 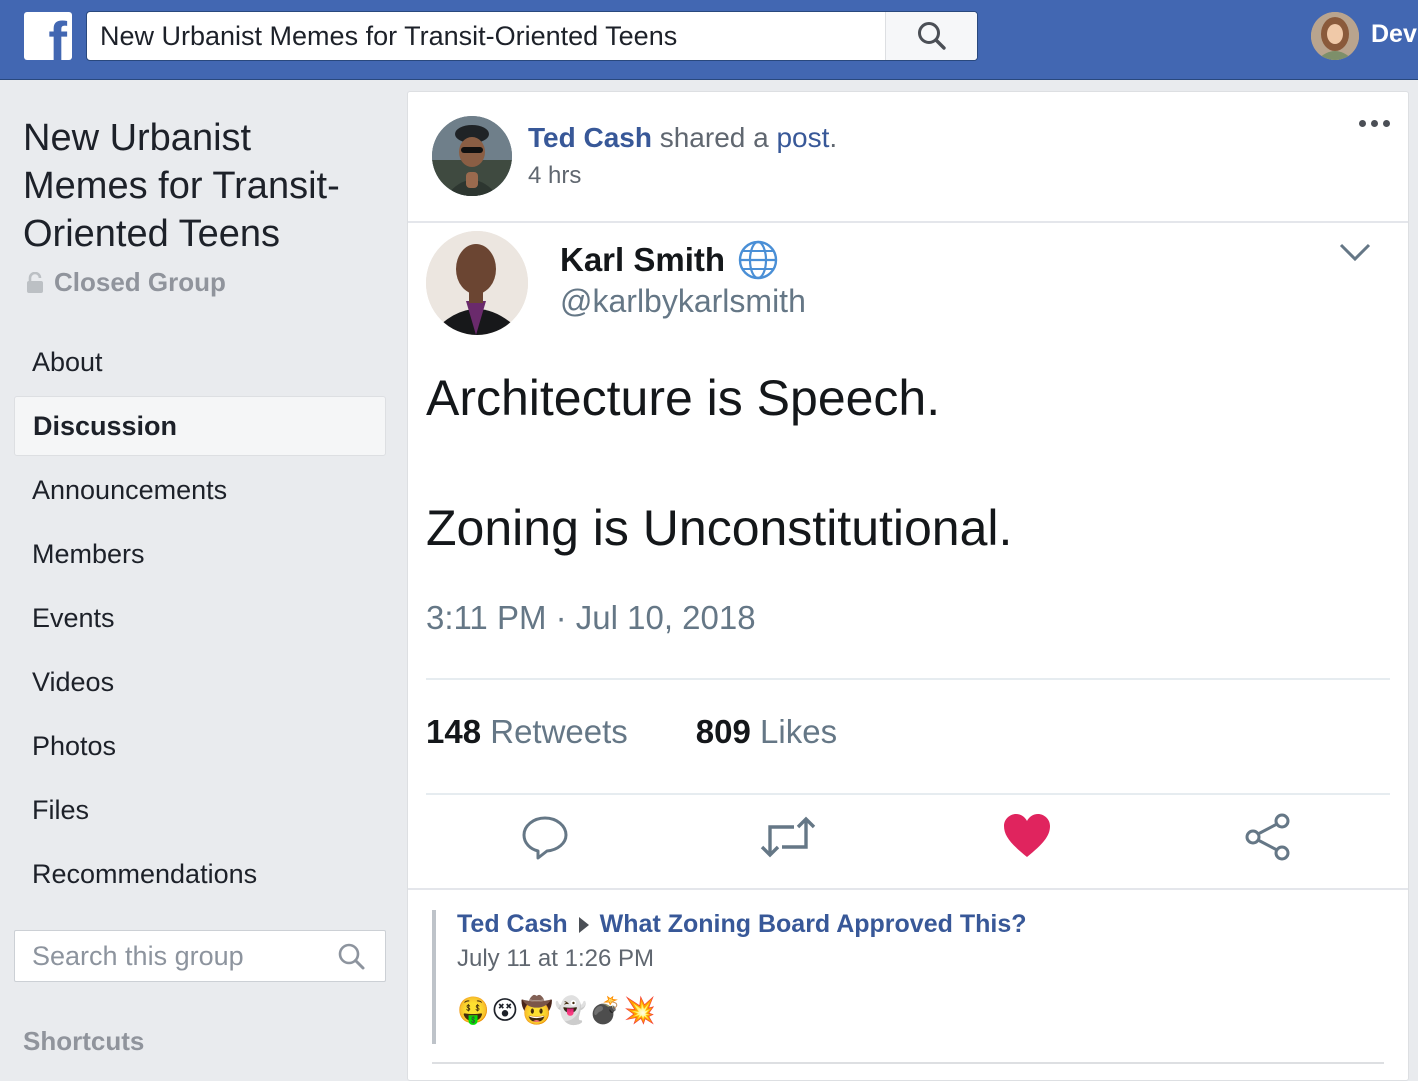 What do you see at coordinates (788, 837) in the screenshot?
I see `retweet-icon` at bounding box center [788, 837].